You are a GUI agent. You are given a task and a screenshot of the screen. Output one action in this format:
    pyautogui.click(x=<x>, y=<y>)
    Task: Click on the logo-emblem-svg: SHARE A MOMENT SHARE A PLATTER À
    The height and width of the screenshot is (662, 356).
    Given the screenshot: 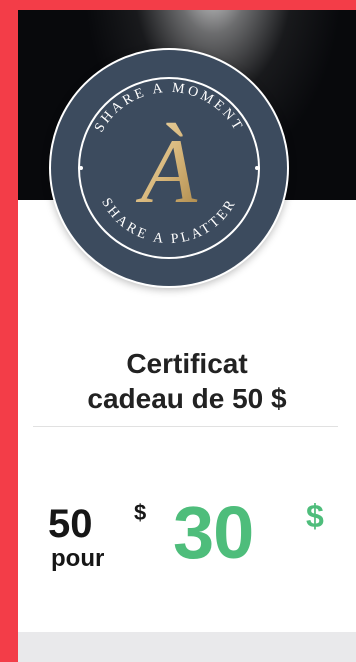 What is the action you would take?
    pyautogui.click(x=169, y=168)
    